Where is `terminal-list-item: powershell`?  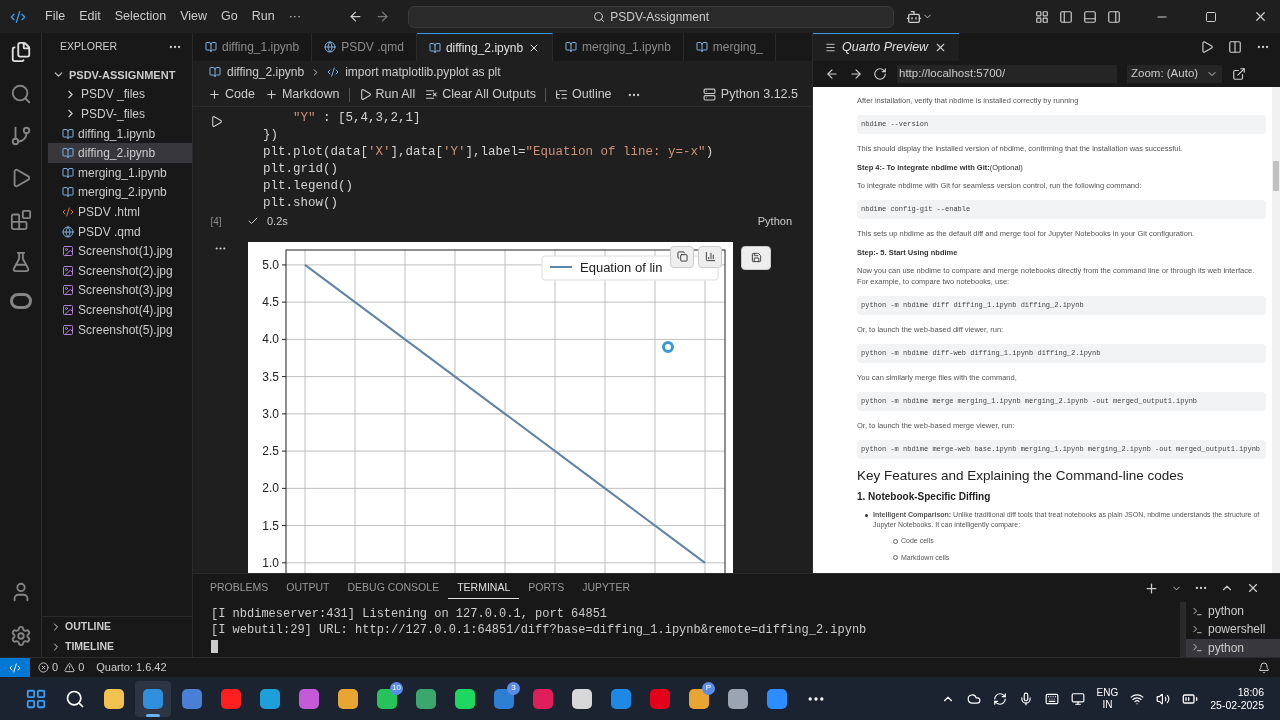 terminal-list-item: powershell is located at coordinates (1233, 629).